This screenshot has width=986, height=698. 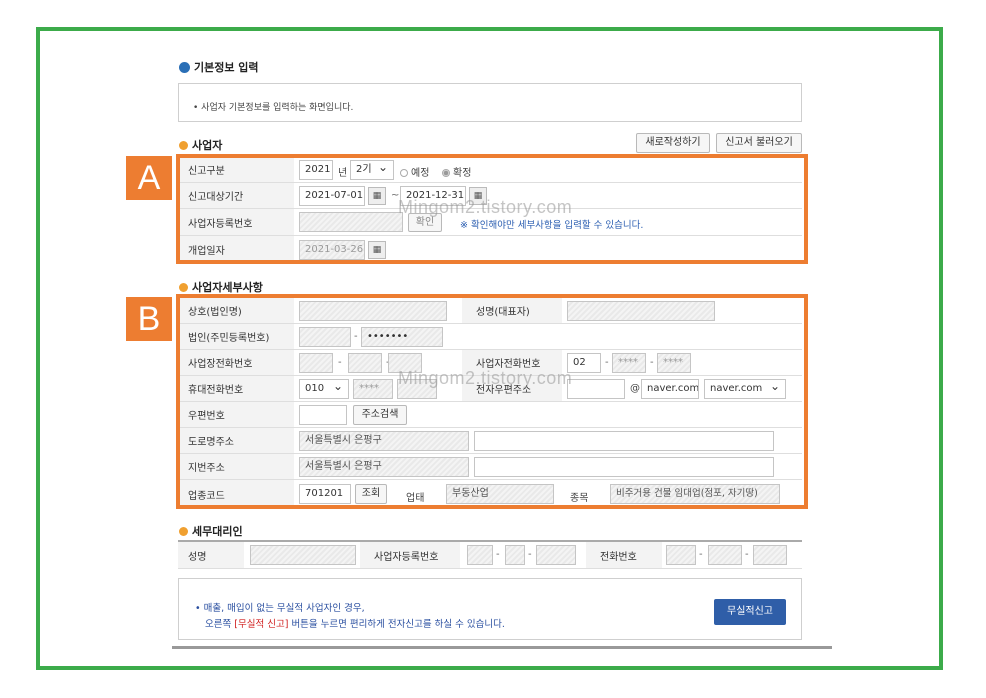 What do you see at coordinates (515, 555) in the screenshot?
I see `agent-reg-mid-field` at bounding box center [515, 555].